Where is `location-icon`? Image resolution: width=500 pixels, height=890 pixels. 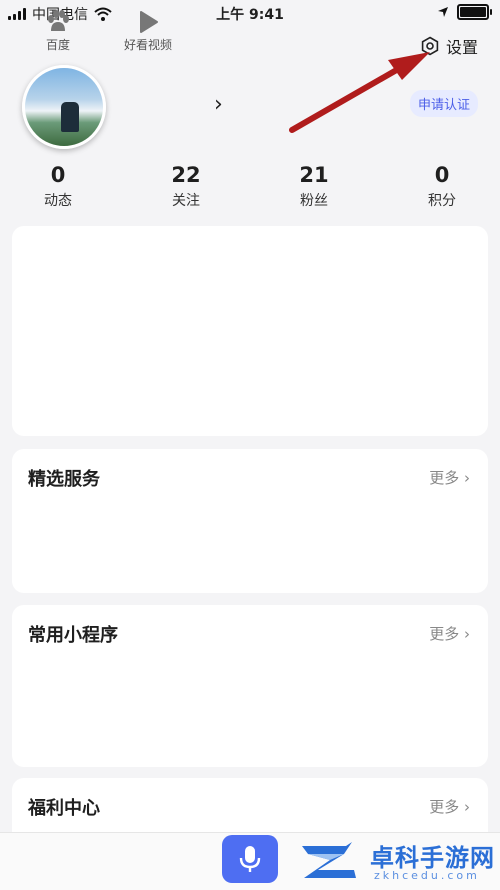
location-icon is located at coordinates (443, 12).